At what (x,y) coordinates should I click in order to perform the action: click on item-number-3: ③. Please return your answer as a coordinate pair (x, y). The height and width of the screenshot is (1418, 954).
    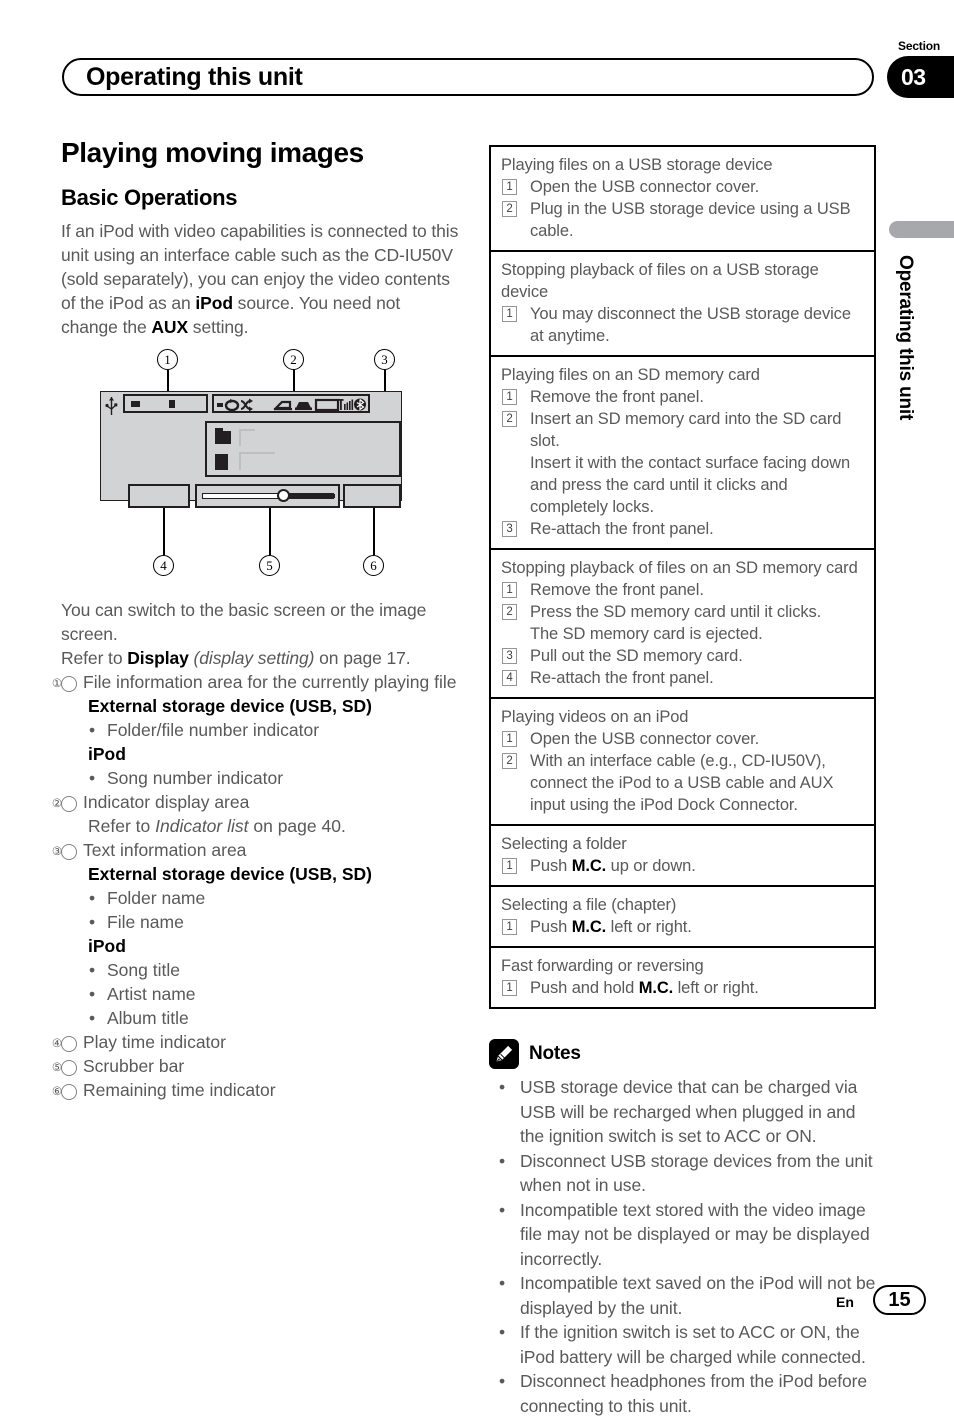
    Looking at the image, I should click on (64, 852).